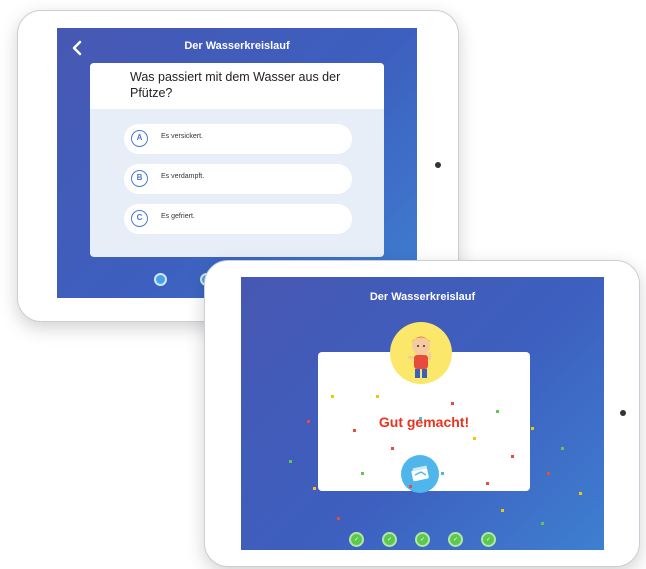 This screenshot has height=569, width=646. Describe the element at coordinates (139, 138) in the screenshot. I see `answer-letter-badge: A` at that location.